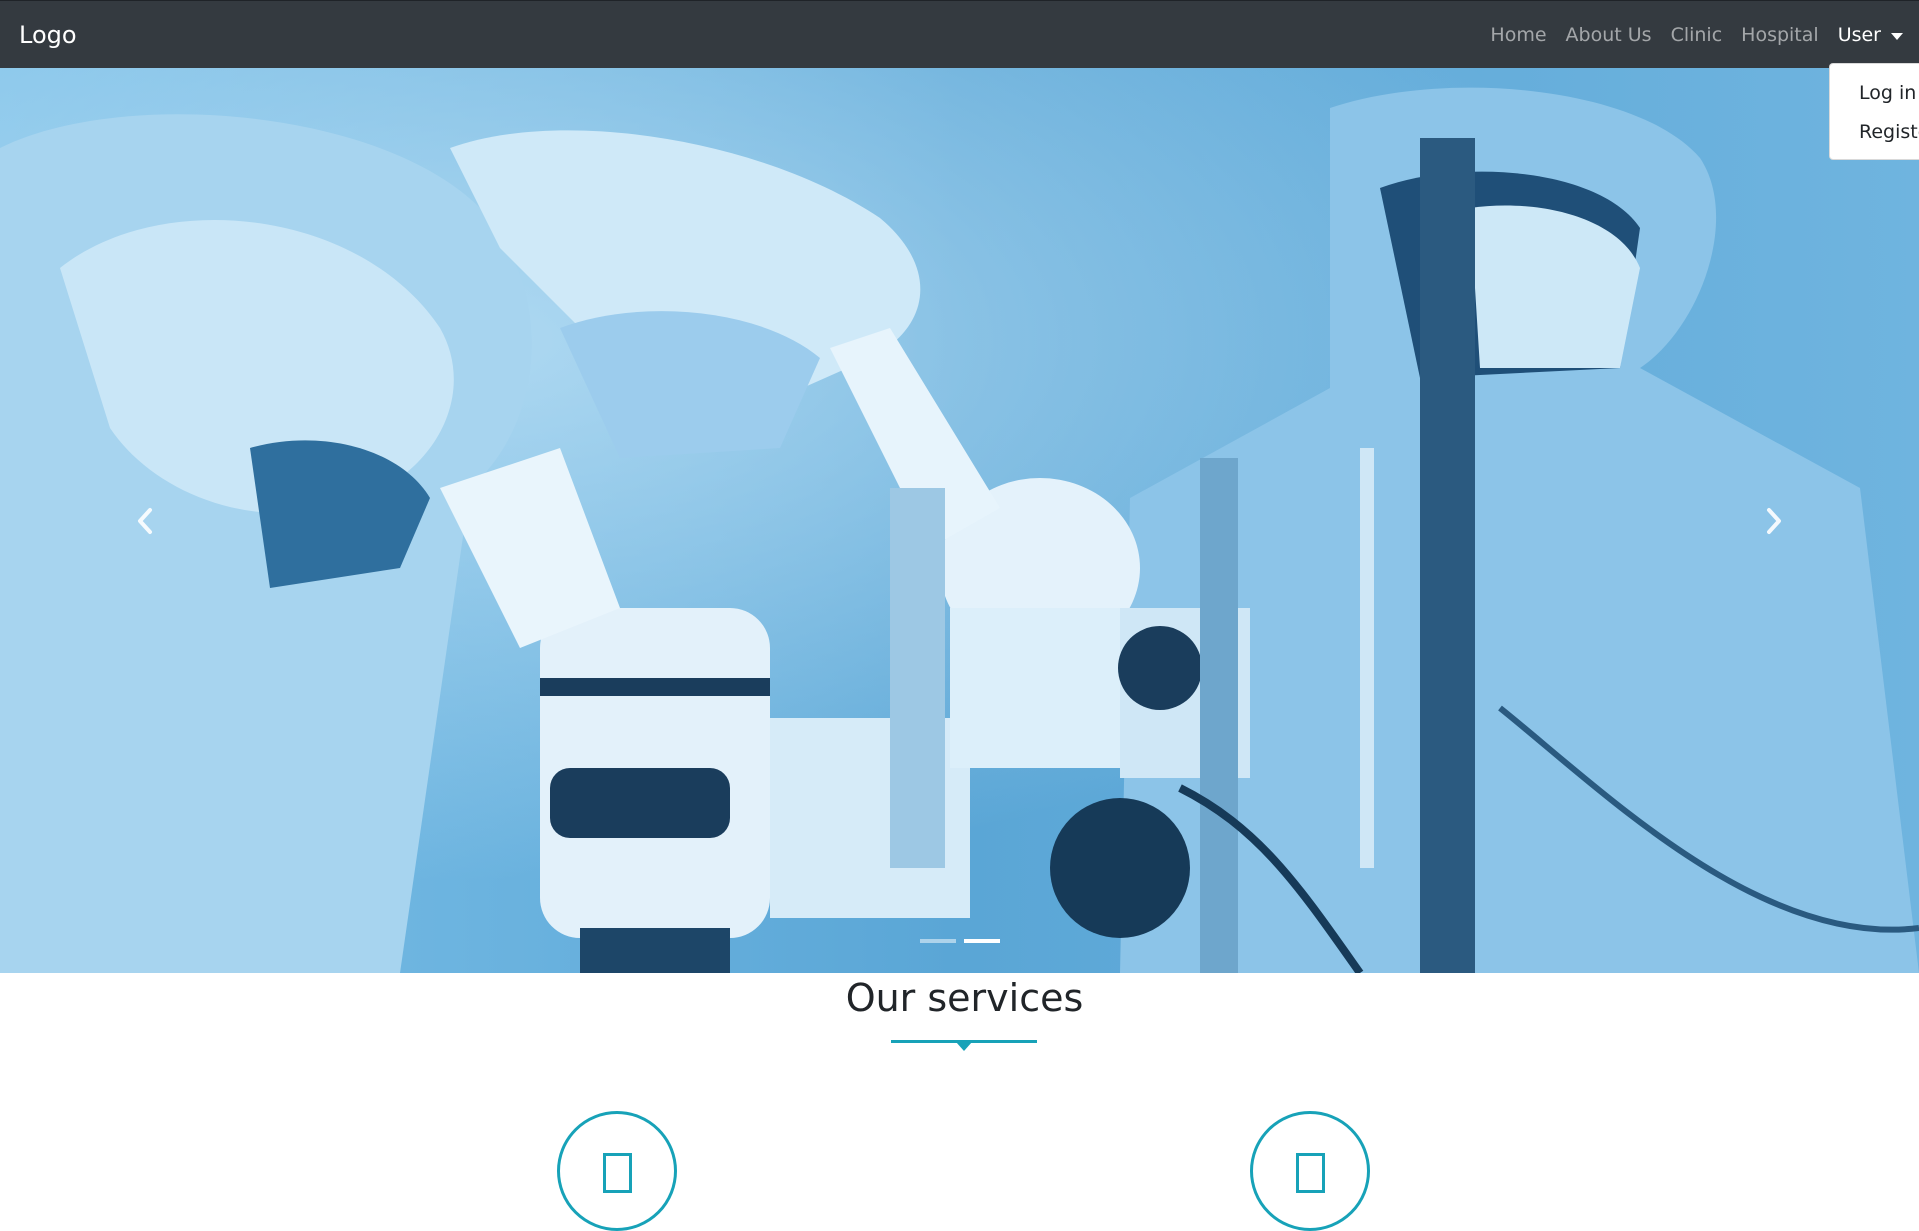 The height and width of the screenshot is (1231, 1919). I want to click on chevron-right-icon, so click(1774, 520).